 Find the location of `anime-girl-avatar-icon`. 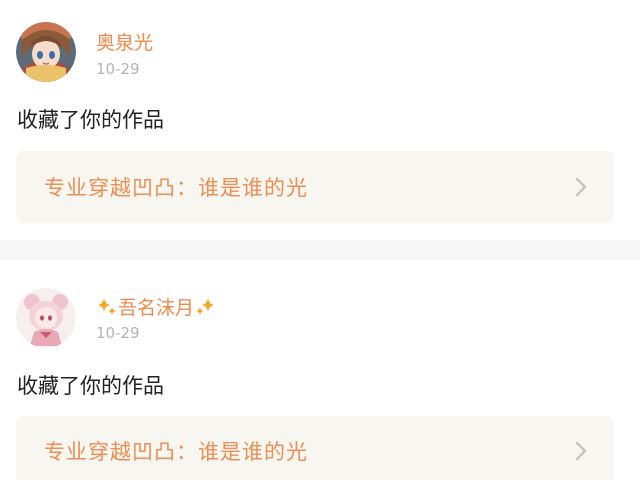

anime-girl-avatar-icon is located at coordinates (46, 52).